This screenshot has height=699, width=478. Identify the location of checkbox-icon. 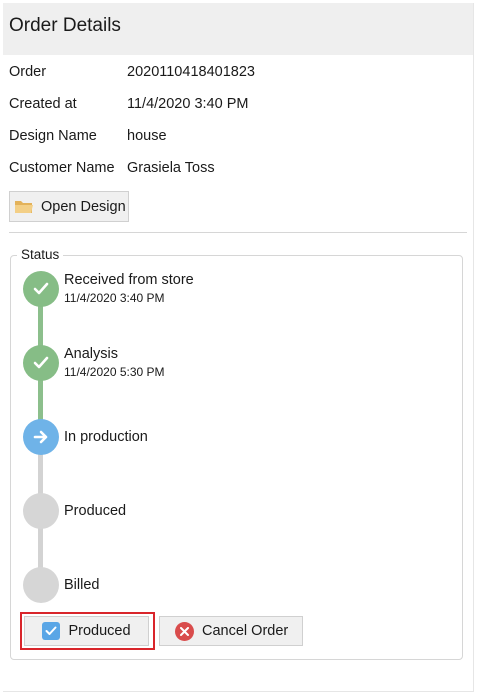
(51, 631).